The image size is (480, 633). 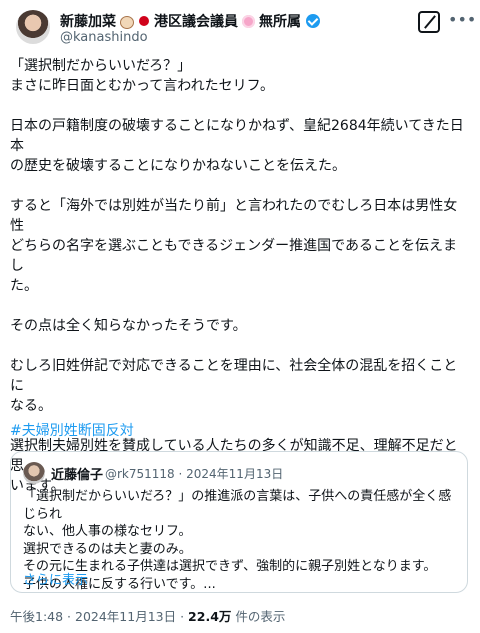 What do you see at coordinates (107, 549) in the screenshot?
I see `quote-line: 選択できるのは夫と妻のみ。` at bounding box center [107, 549].